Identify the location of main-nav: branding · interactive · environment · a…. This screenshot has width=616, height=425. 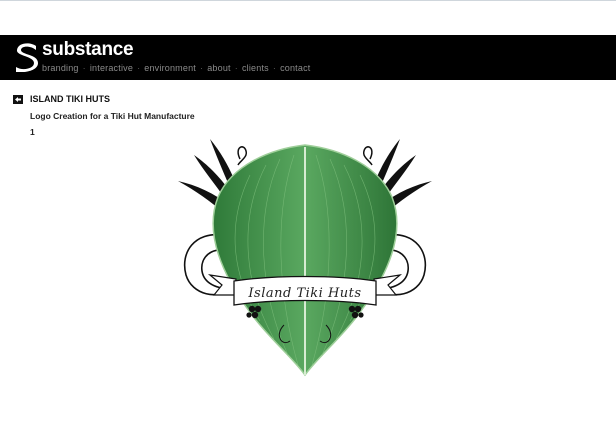
(176, 68).